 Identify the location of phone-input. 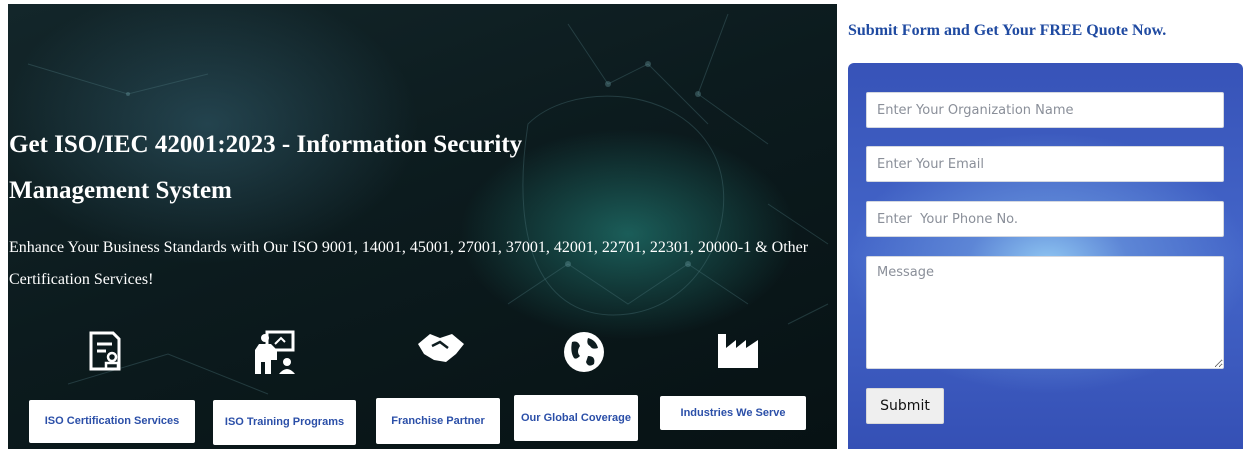
(1045, 219).